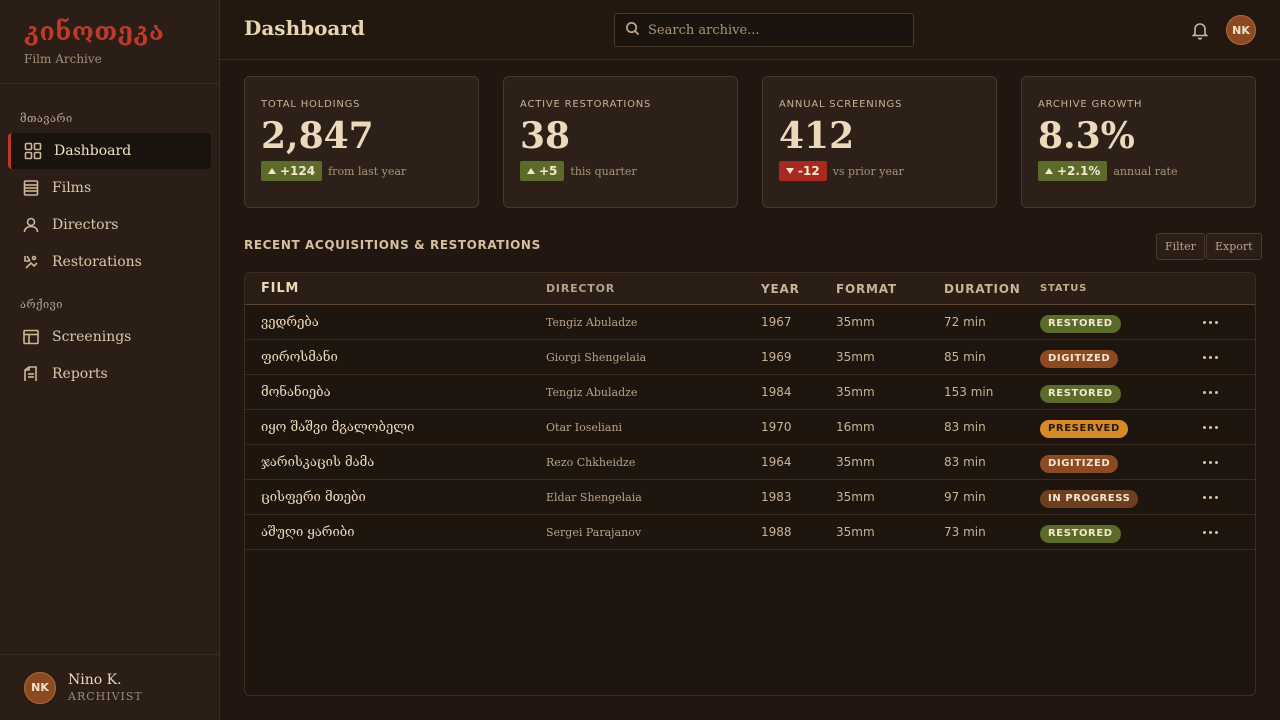 The width and height of the screenshot is (1280, 720). What do you see at coordinates (40, 687) in the screenshot?
I see `avatar: NK` at bounding box center [40, 687].